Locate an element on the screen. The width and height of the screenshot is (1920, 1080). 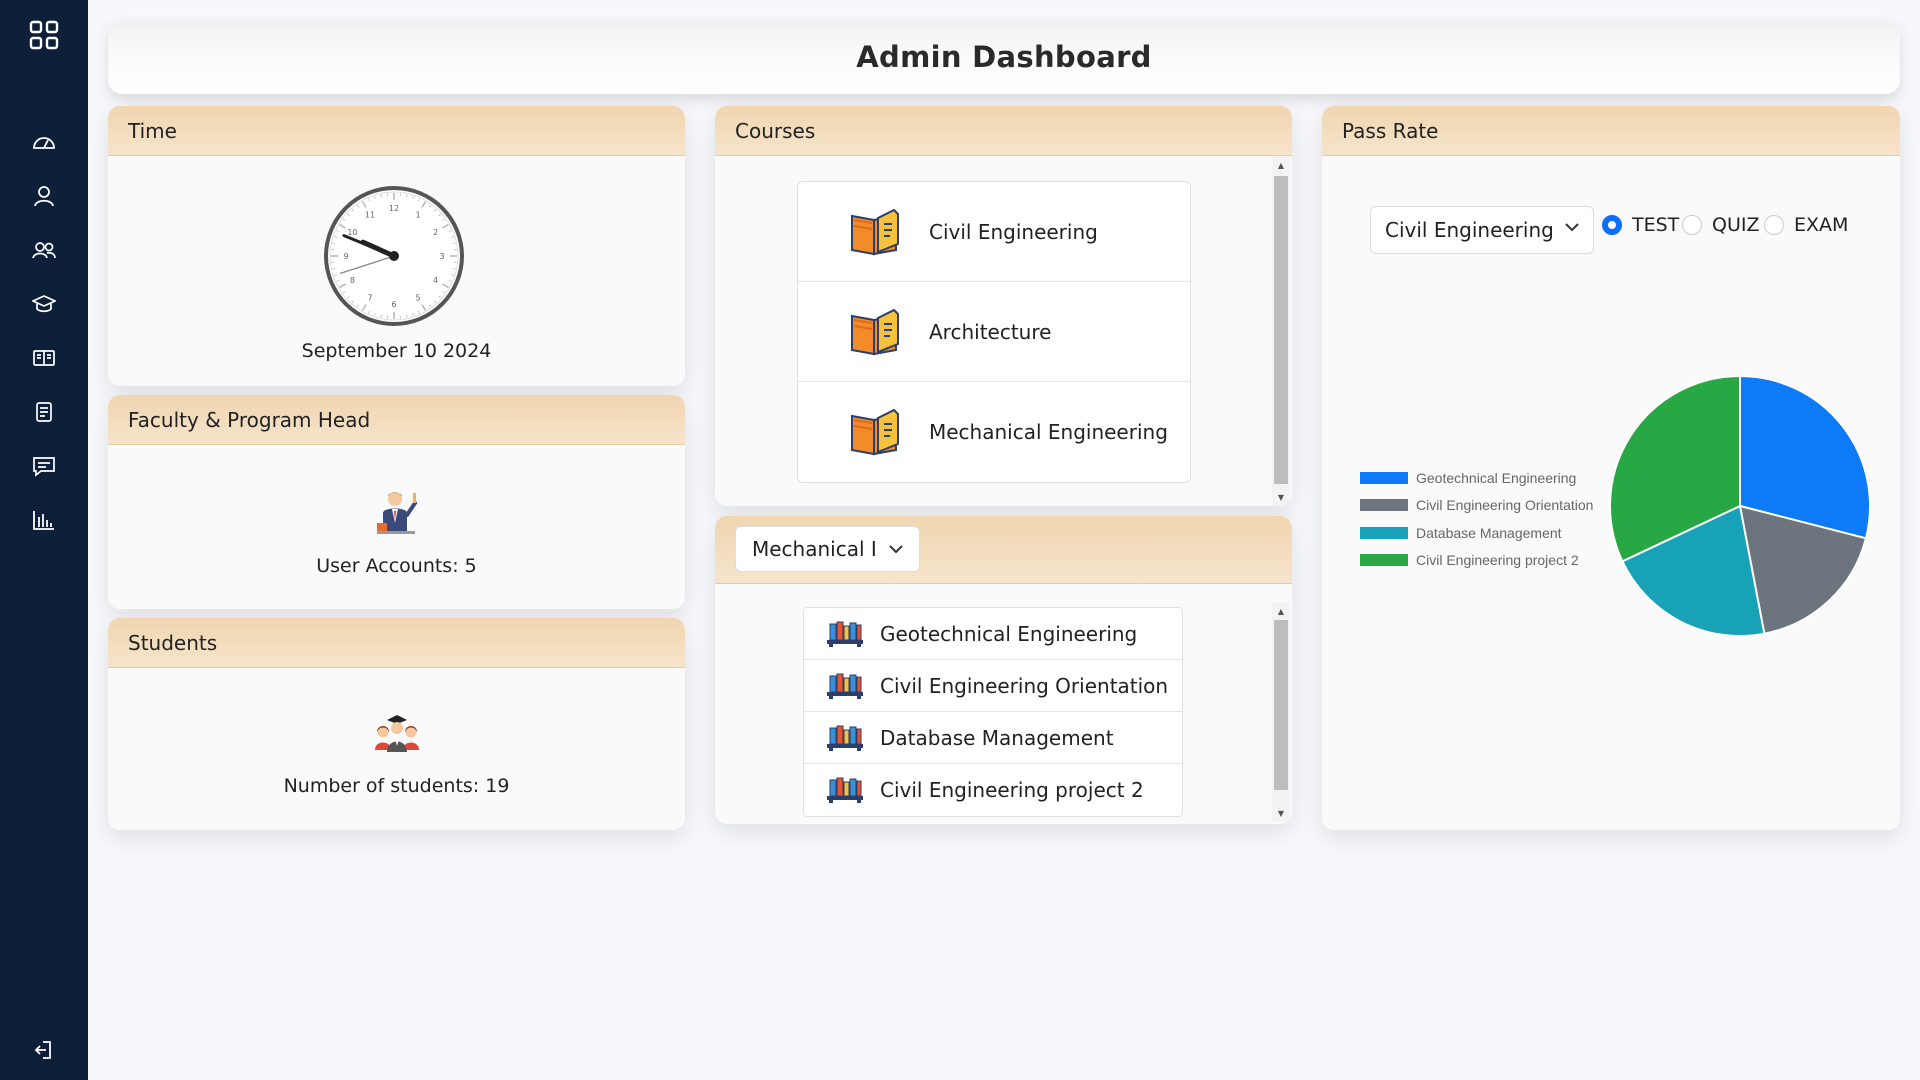
subject-label: Civil Engineering Orientation is located at coordinates (1024, 685).